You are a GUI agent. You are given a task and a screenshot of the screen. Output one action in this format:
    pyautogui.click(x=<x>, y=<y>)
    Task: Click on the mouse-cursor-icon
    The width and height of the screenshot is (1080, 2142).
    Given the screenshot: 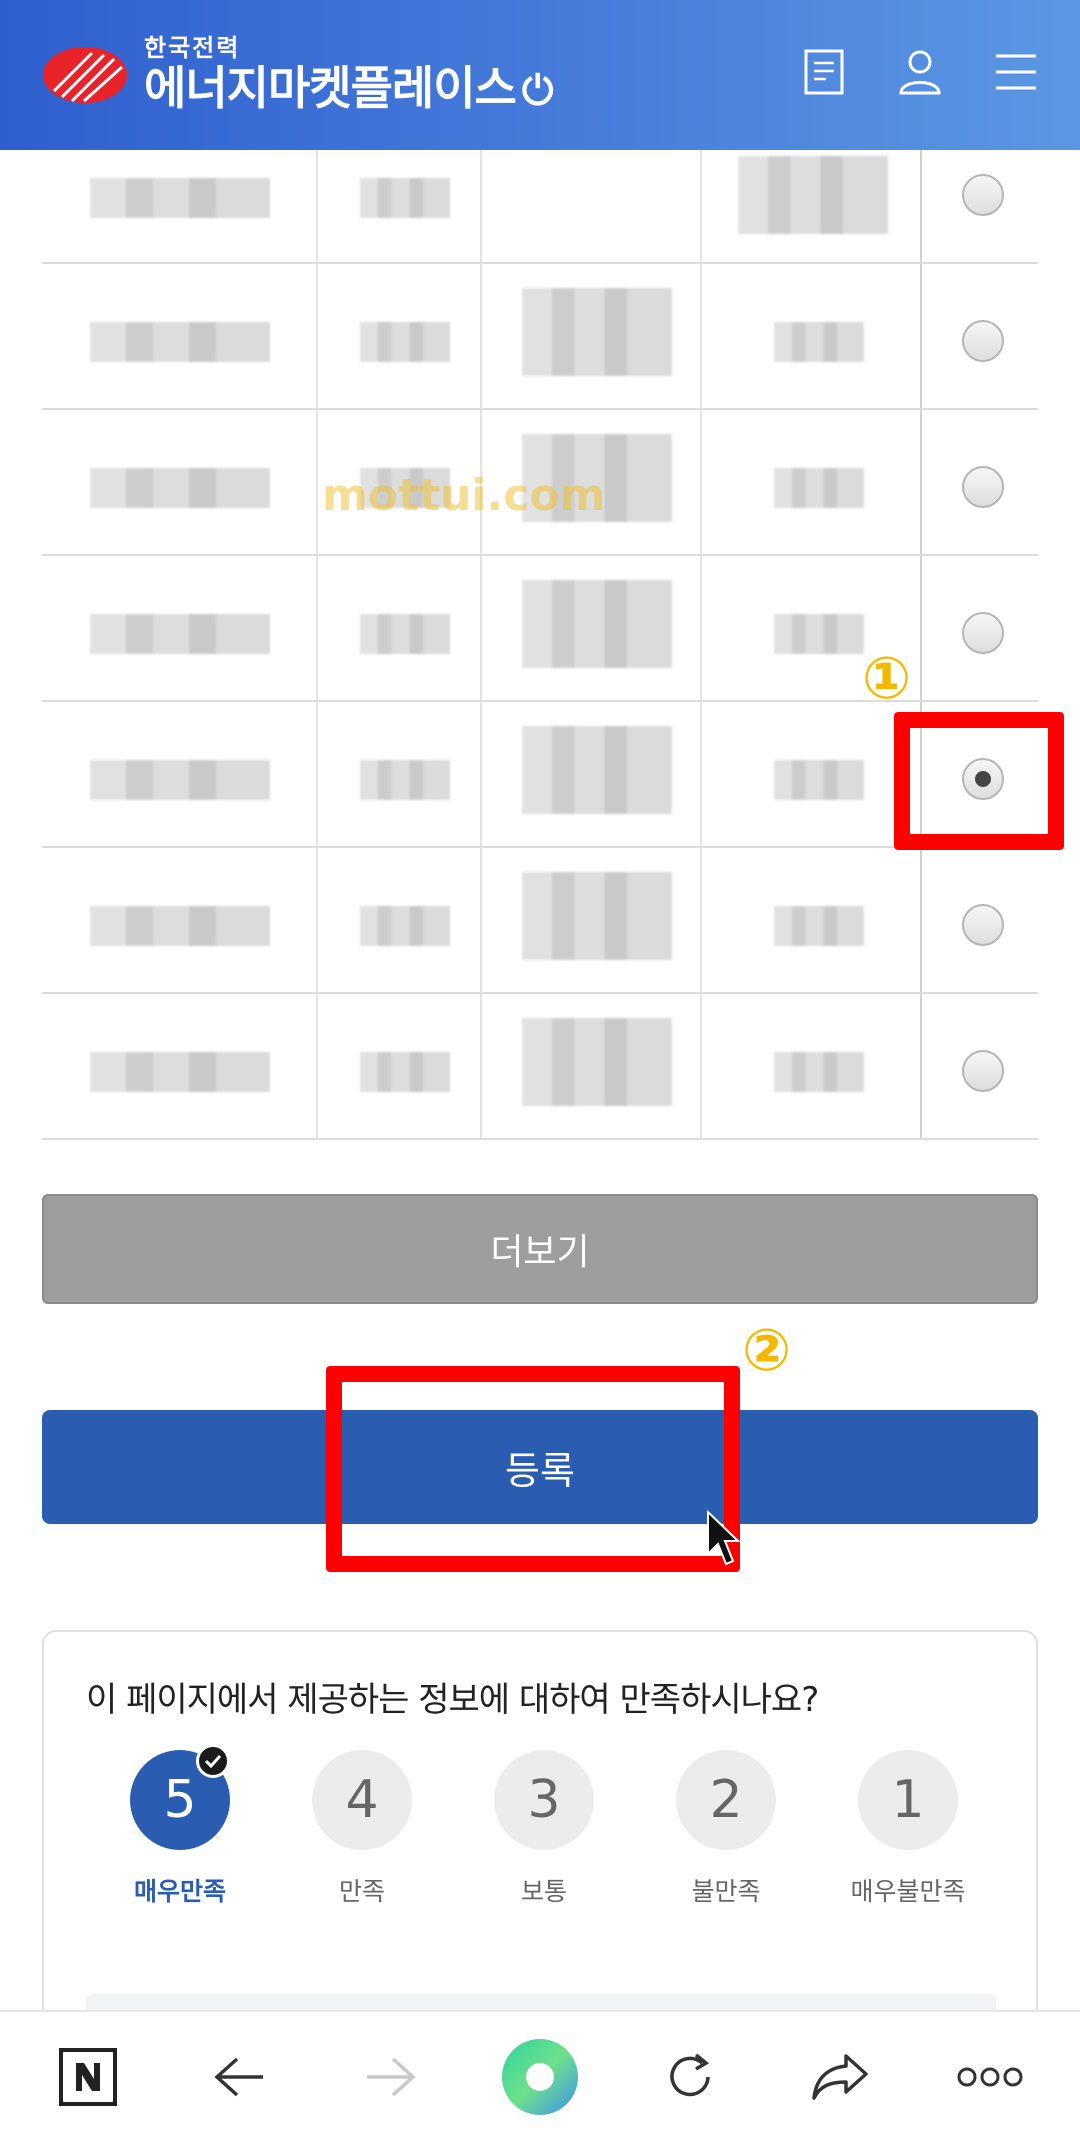 What is the action you would take?
    pyautogui.click(x=723, y=1539)
    